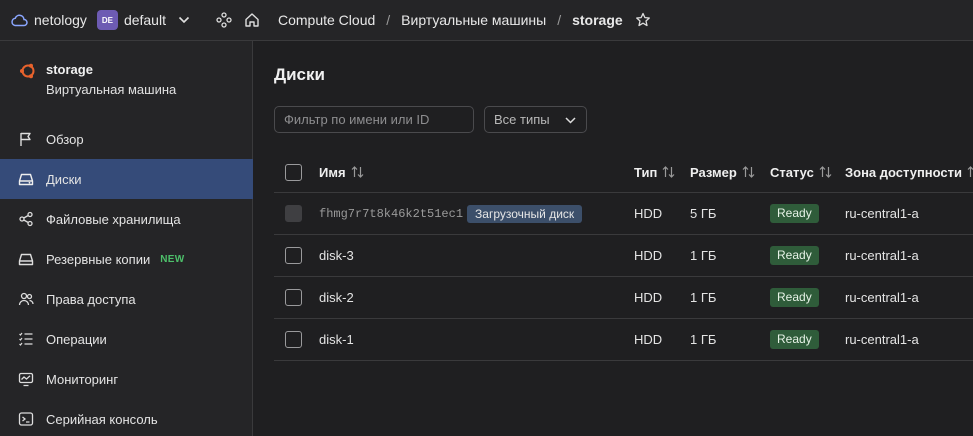  Describe the element at coordinates (126, 339) in the screenshot. I see `sidebar-item-operations: Операции` at that location.